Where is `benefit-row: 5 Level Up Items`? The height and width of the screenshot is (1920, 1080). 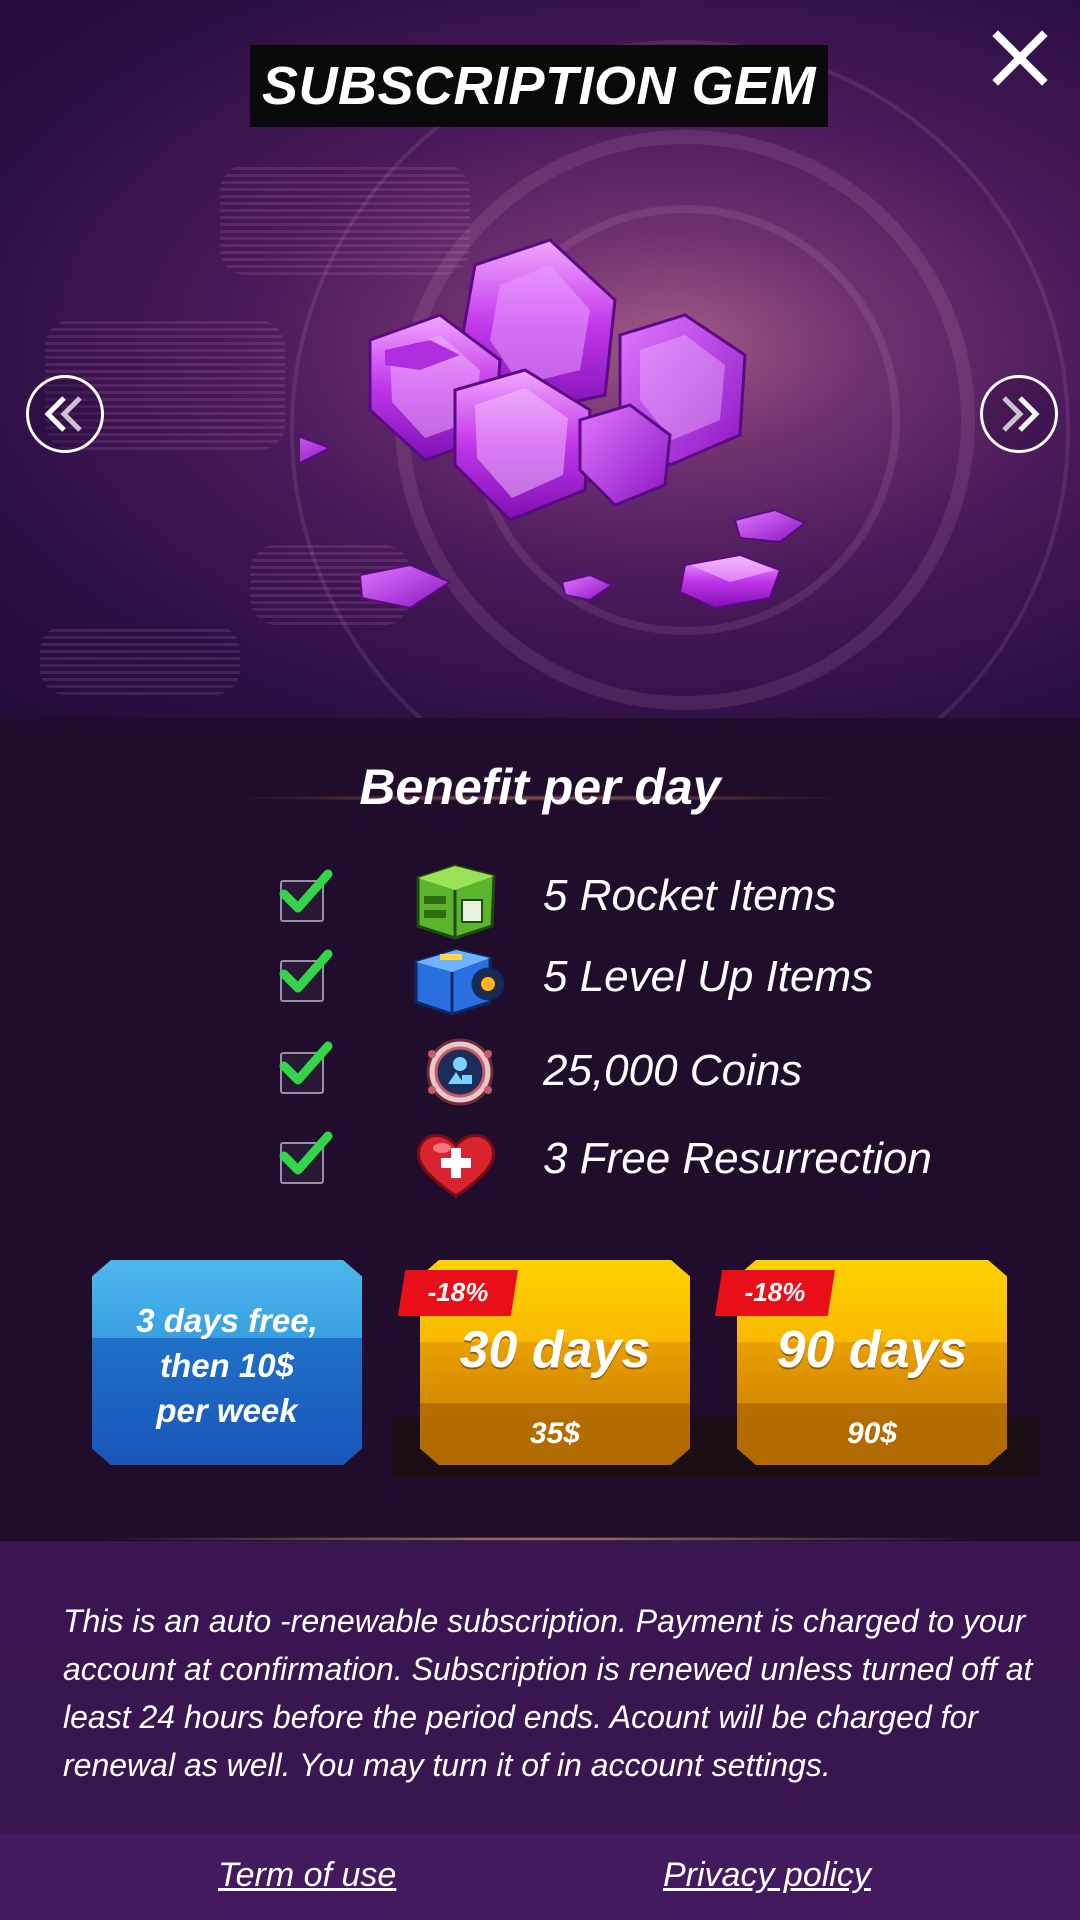 benefit-row: 5 Level Up Items is located at coordinates (540, 980).